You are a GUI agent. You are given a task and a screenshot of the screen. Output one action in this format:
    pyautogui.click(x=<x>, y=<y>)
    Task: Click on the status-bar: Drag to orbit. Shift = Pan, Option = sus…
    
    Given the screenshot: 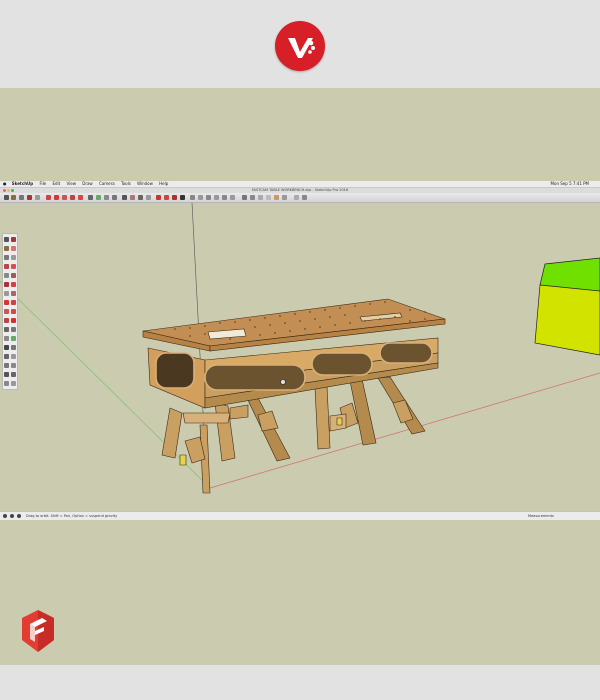 What is the action you would take?
    pyautogui.click(x=300, y=515)
    